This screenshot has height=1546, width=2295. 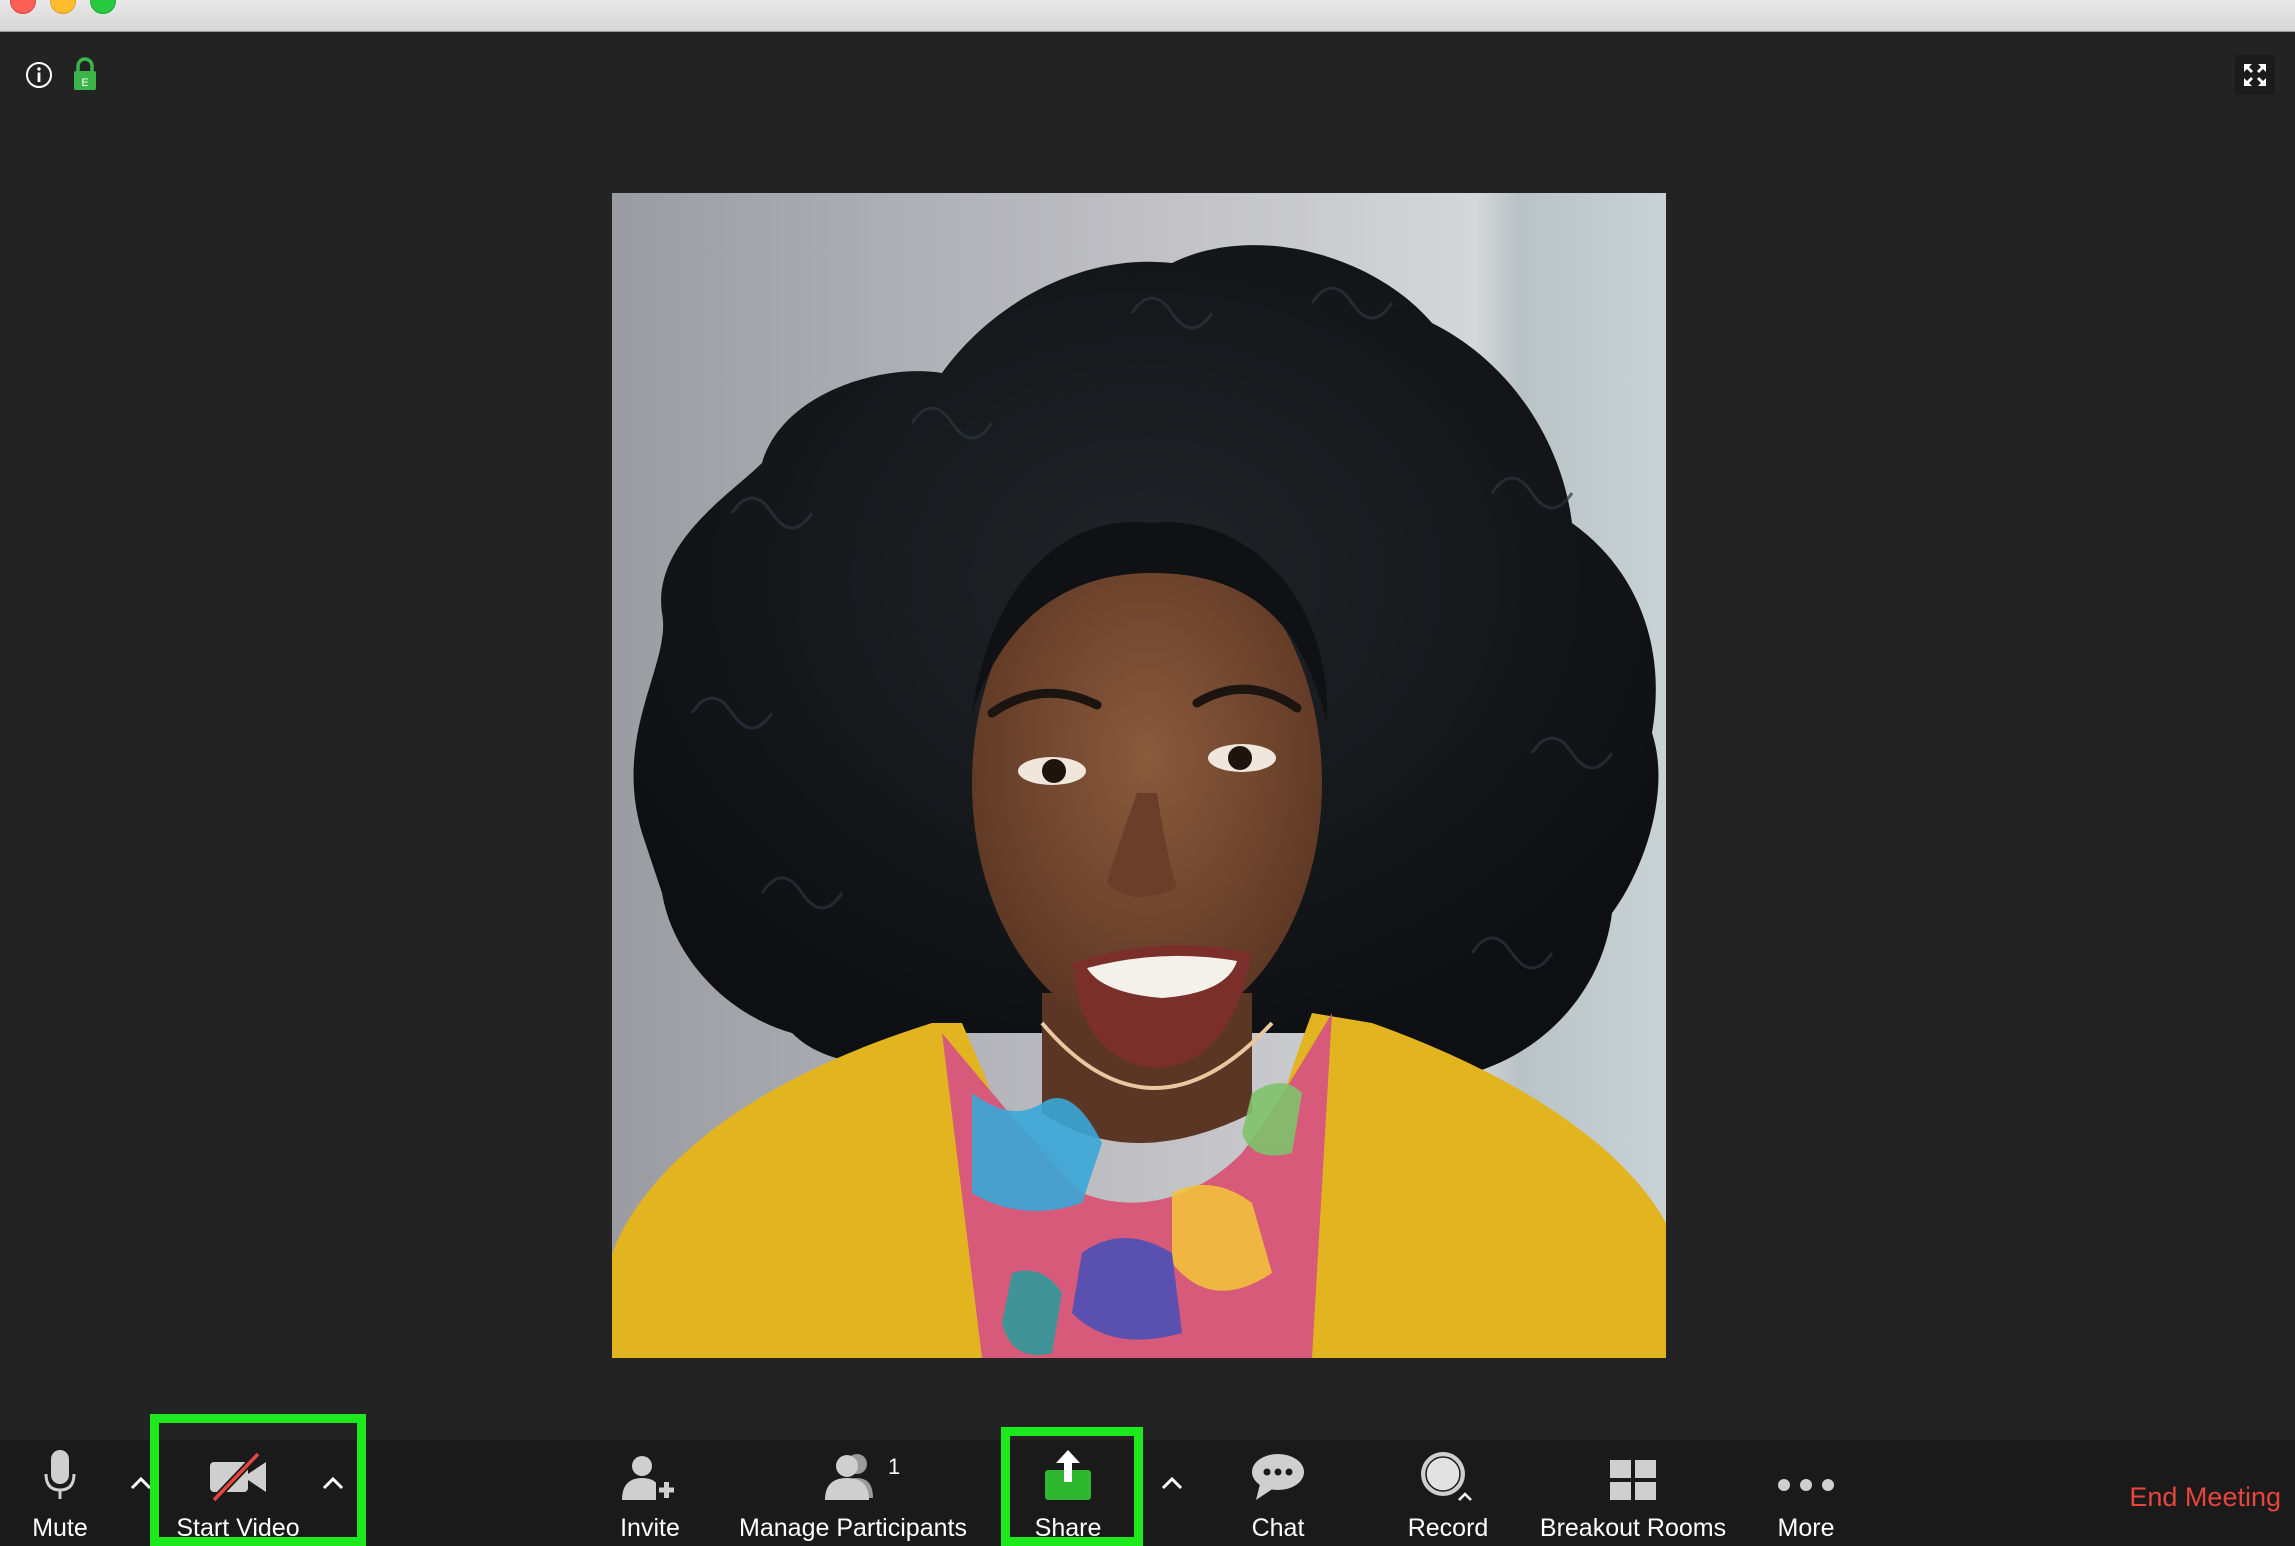 I want to click on start-video-label: Start Video, so click(x=238, y=1528).